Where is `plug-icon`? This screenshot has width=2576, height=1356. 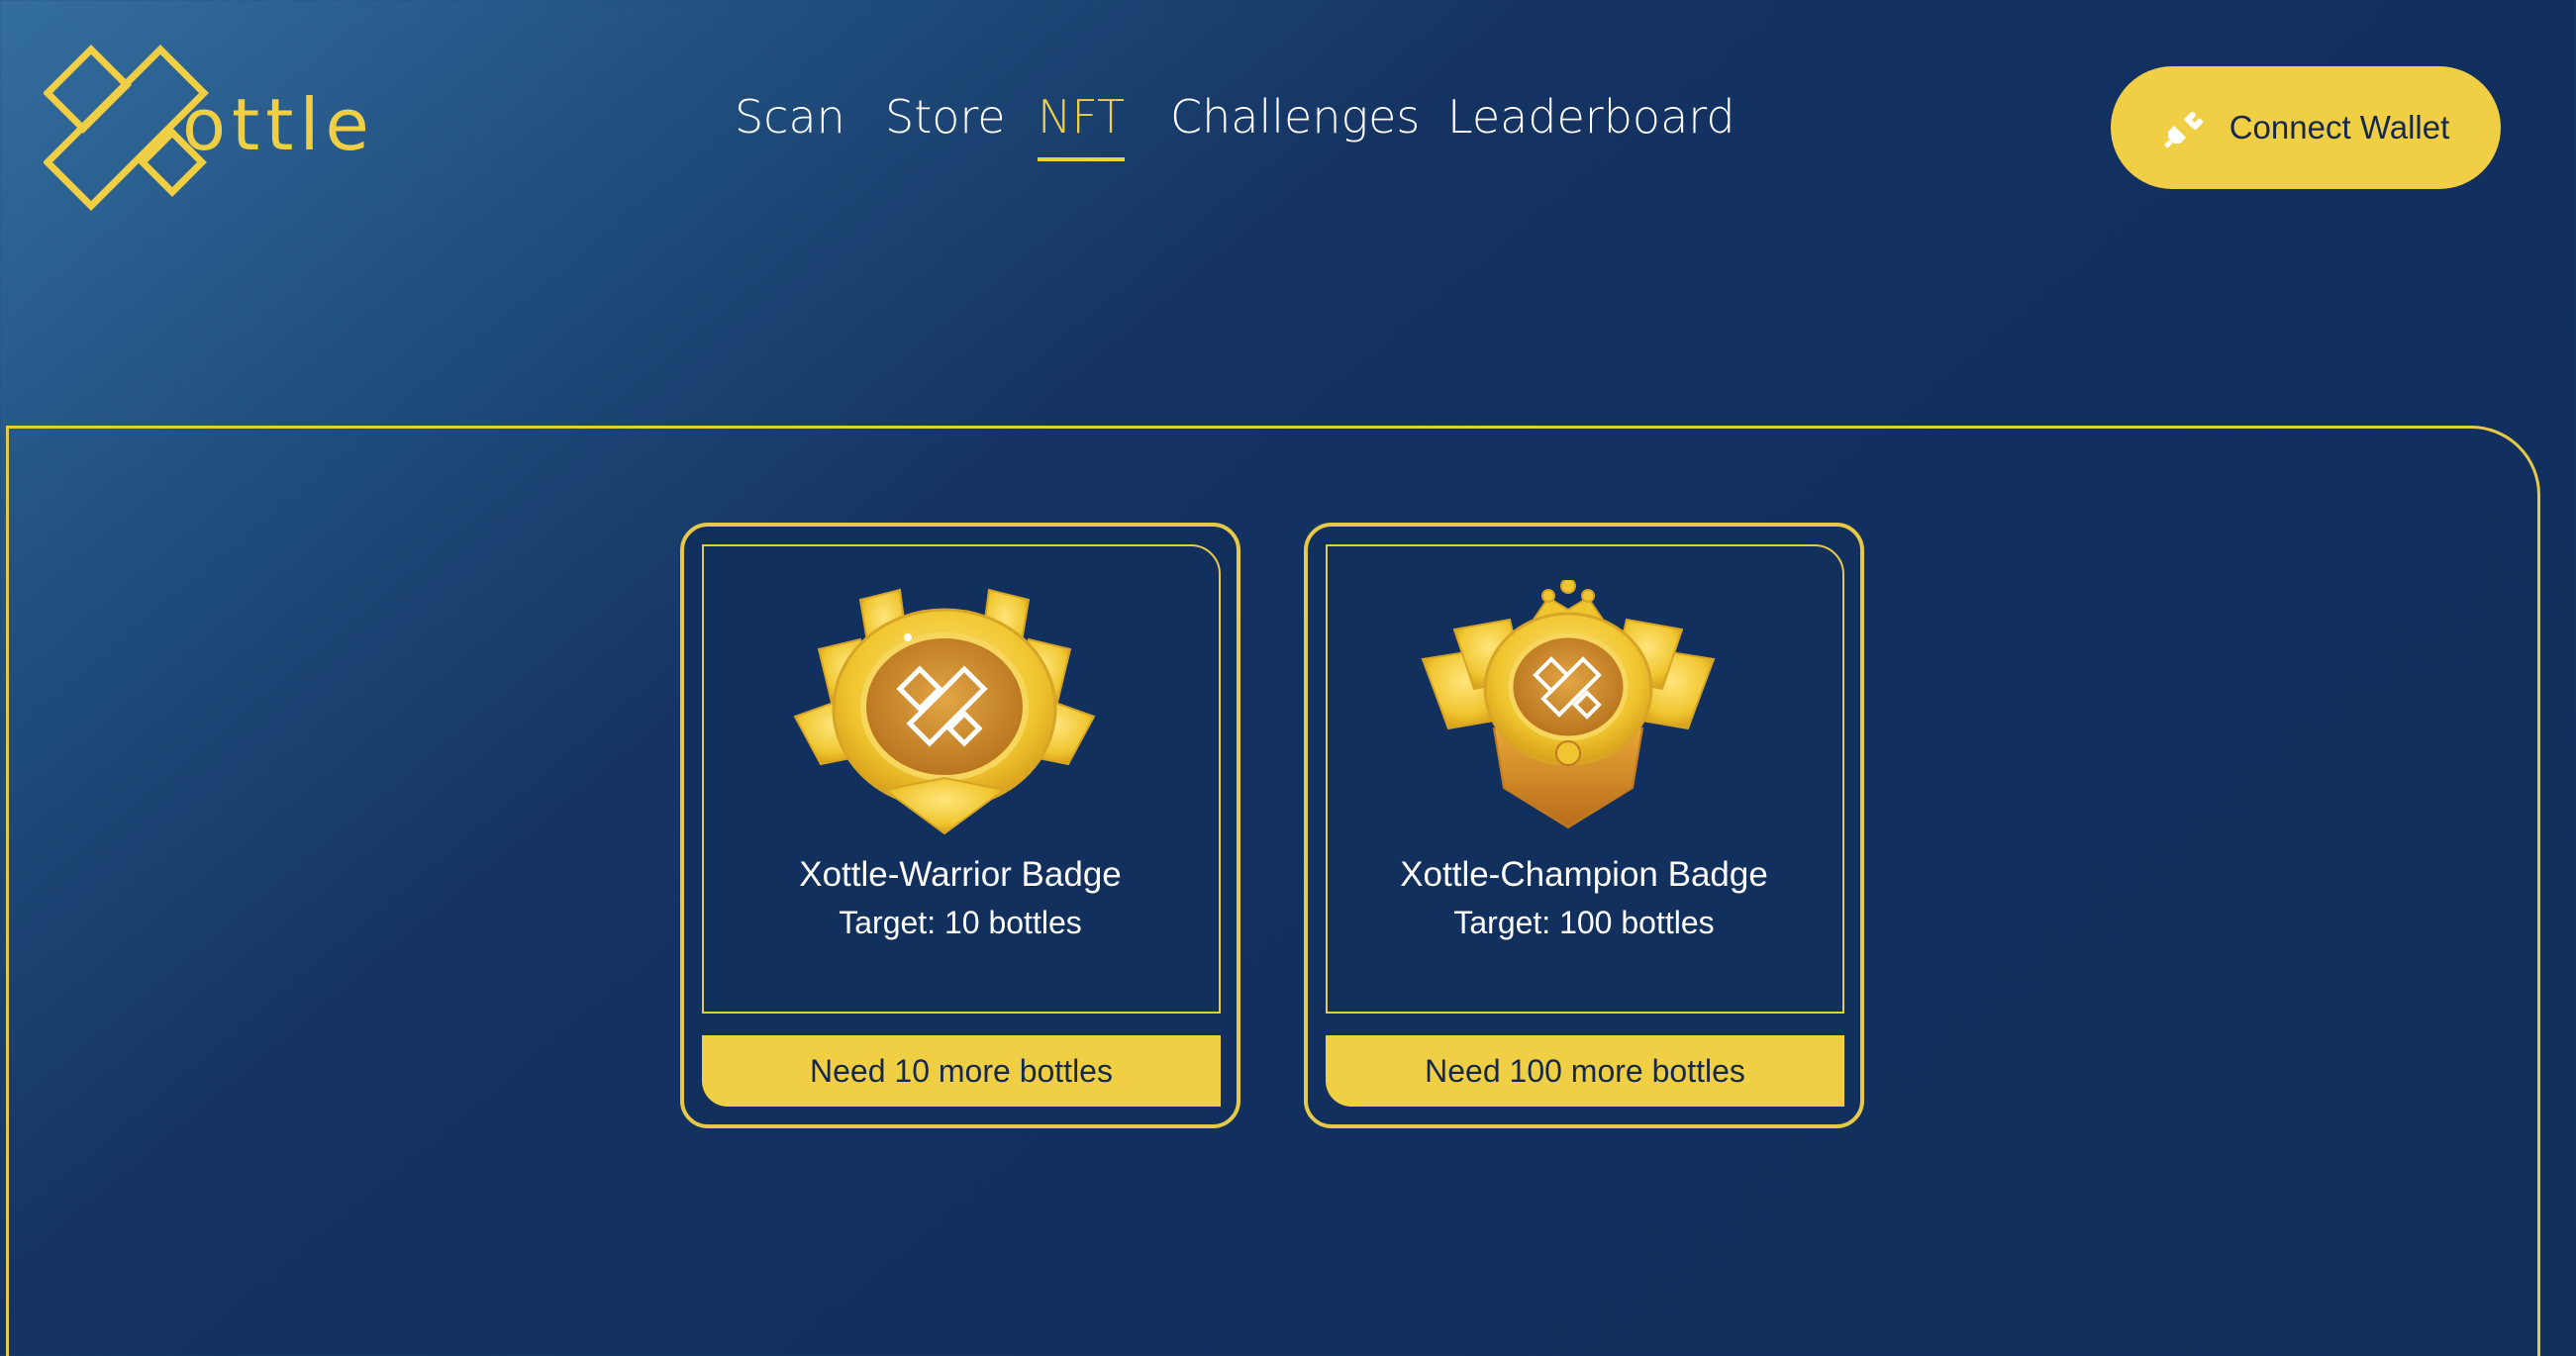
plug-icon is located at coordinates (2183, 129).